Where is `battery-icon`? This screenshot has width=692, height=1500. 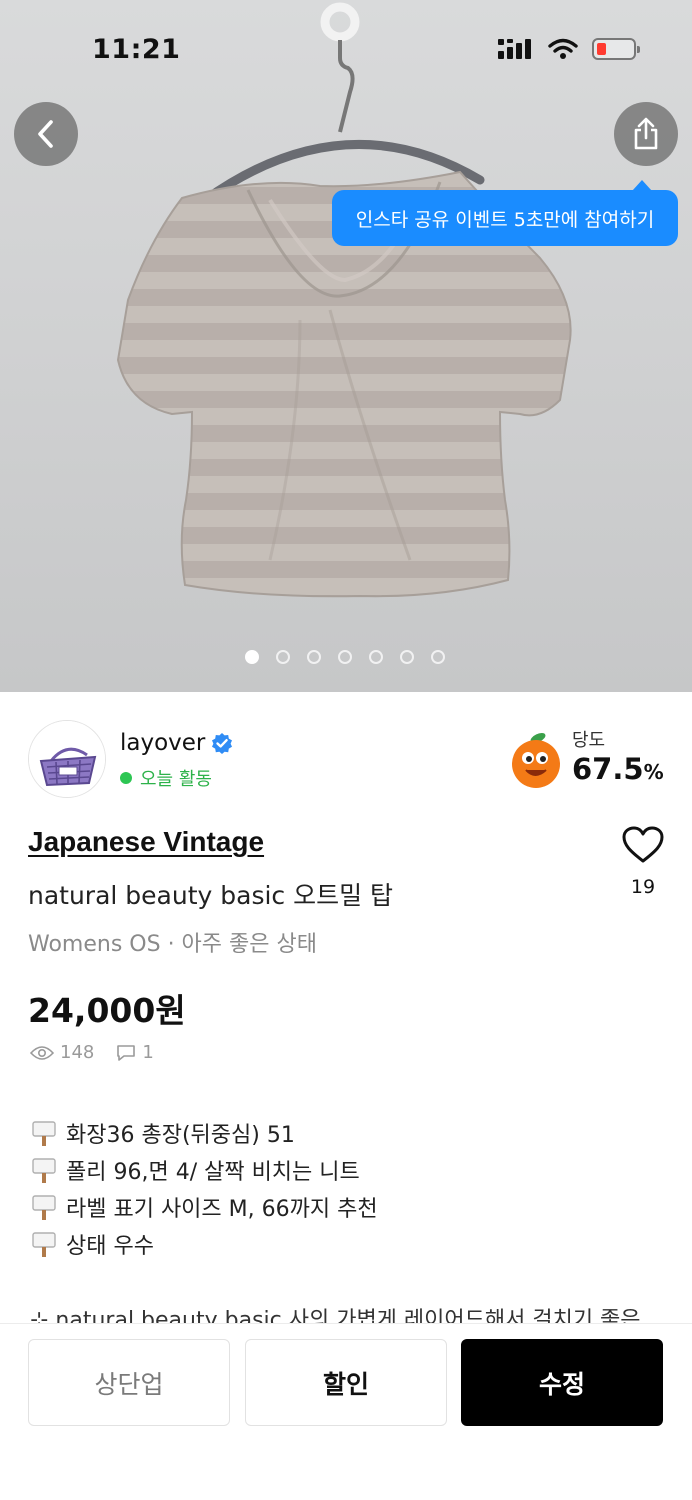 battery-icon is located at coordinates (616, 49).